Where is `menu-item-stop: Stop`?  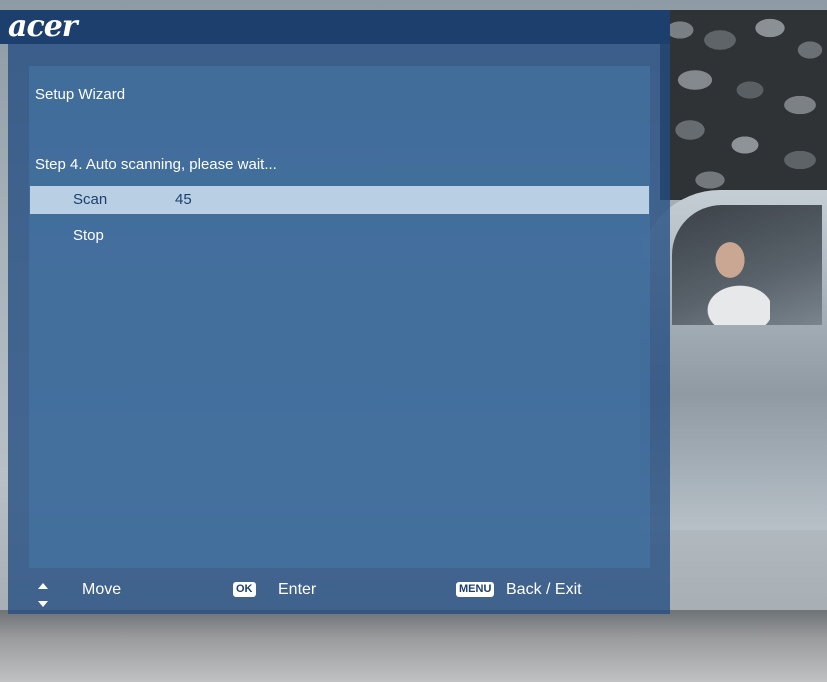
menu-item-stop: Stop is located at coordinates (339, 236).